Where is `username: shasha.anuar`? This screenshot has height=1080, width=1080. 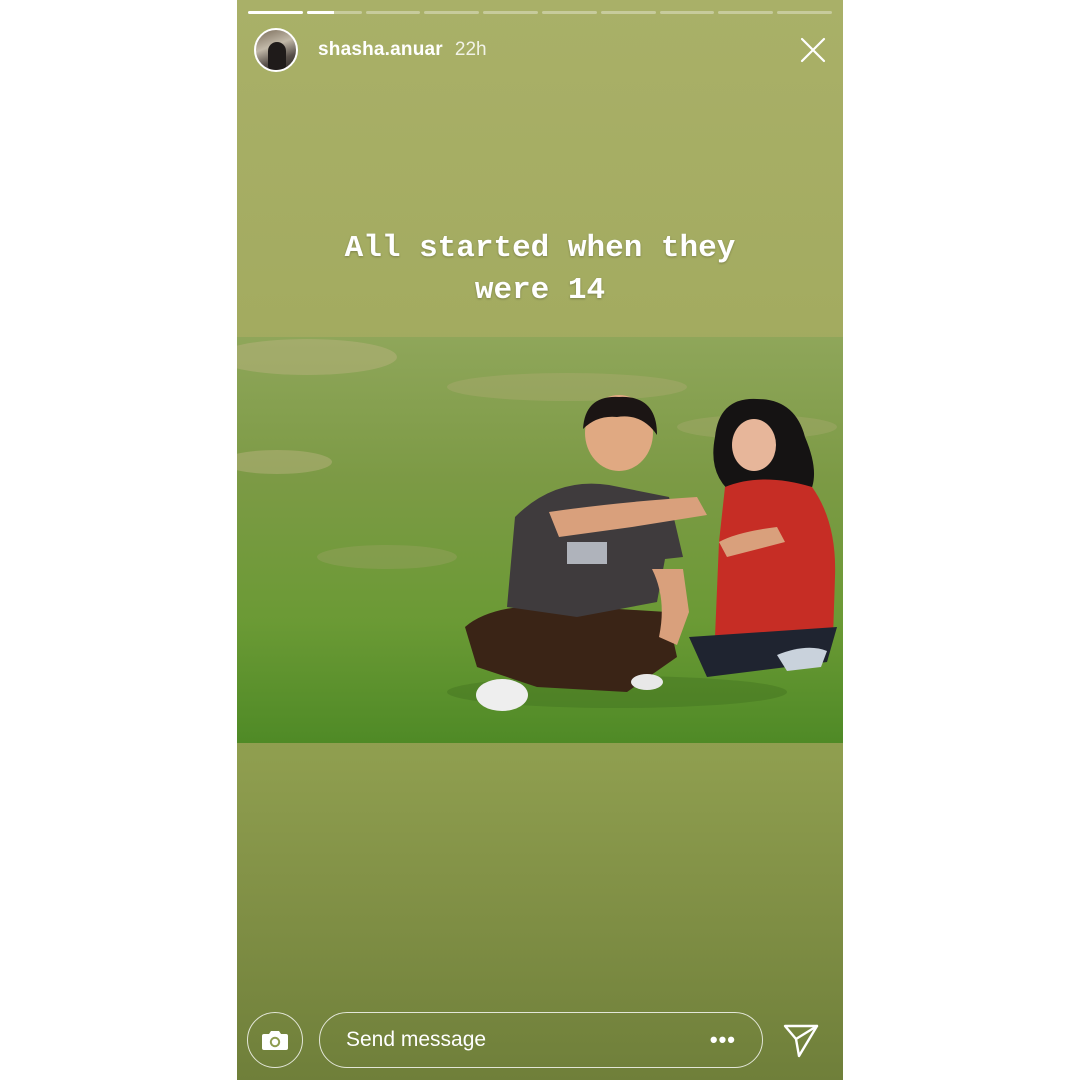 username: shasha.anuar is located at coordinates (380, 50).